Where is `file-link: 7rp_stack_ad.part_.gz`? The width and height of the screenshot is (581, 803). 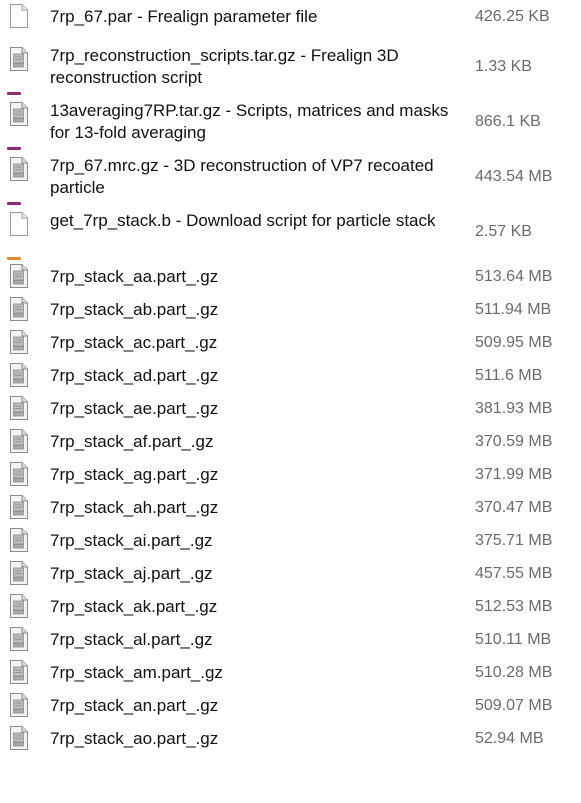
file-link: 7rp_stack_ad.part_.gz is located at coordinates (257, 376).